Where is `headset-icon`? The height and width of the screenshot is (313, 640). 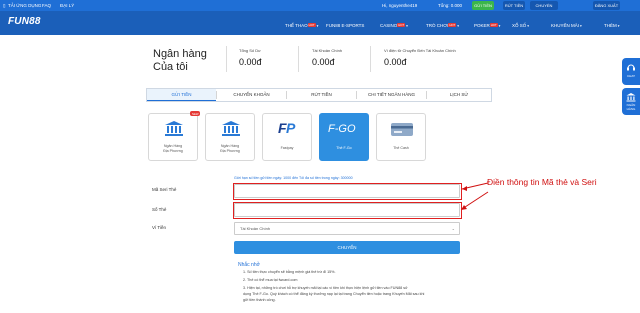
headset-icon is located at coordinates (631, 67).